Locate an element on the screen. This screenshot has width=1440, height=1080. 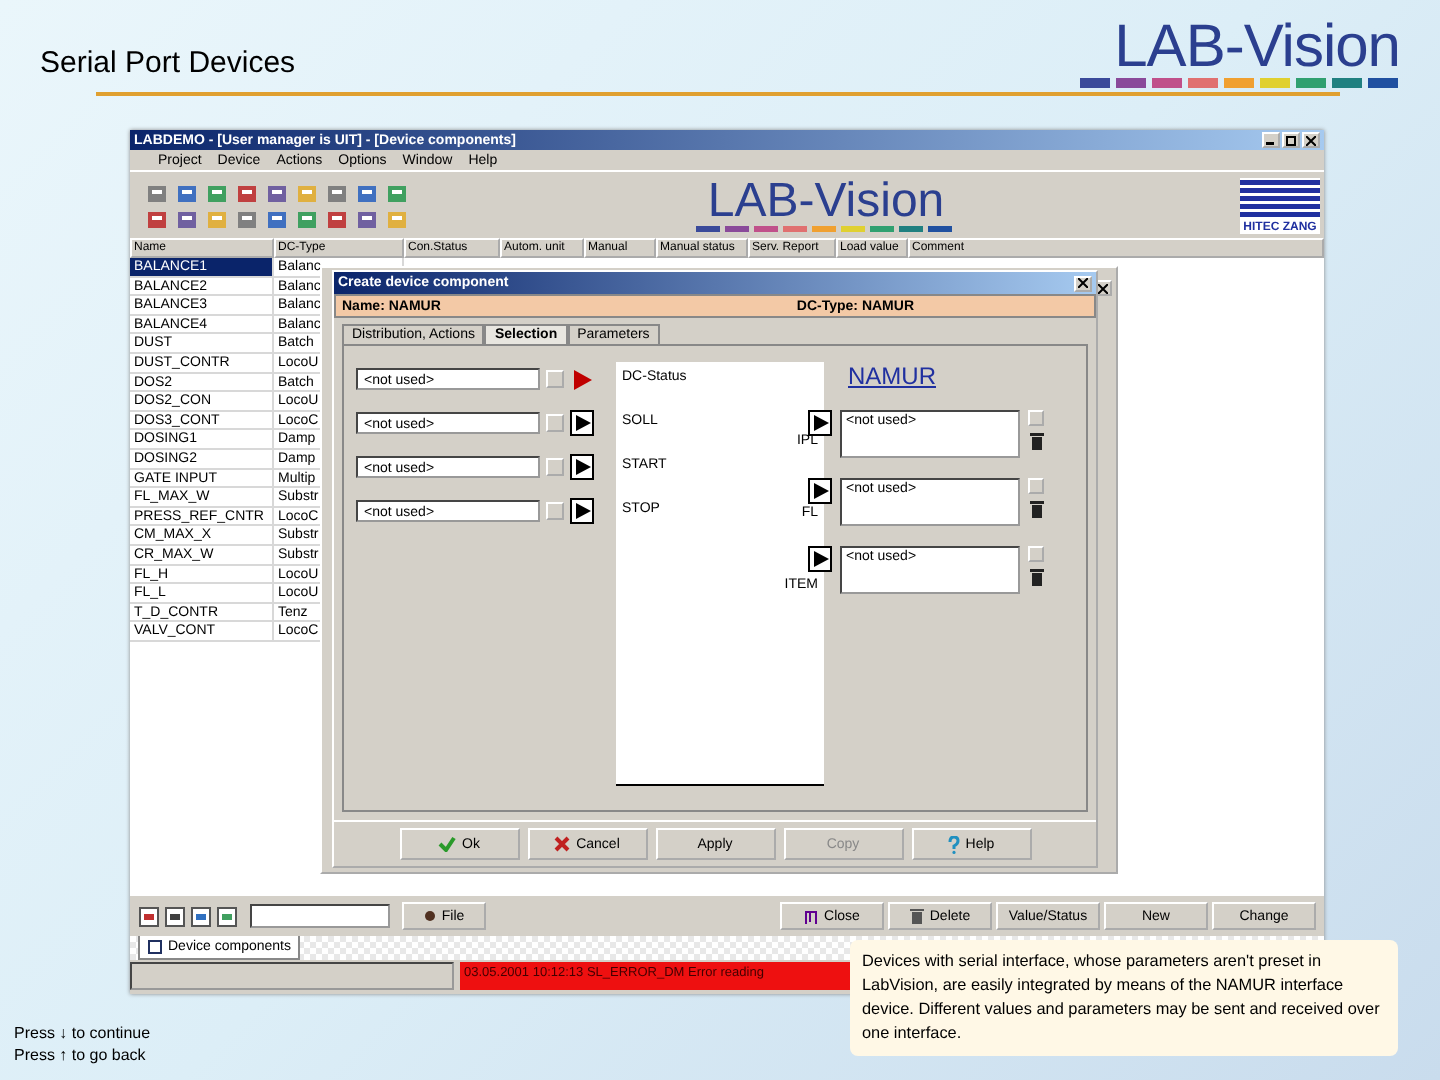
checkmark-icon is located at coordinates (447, 844).